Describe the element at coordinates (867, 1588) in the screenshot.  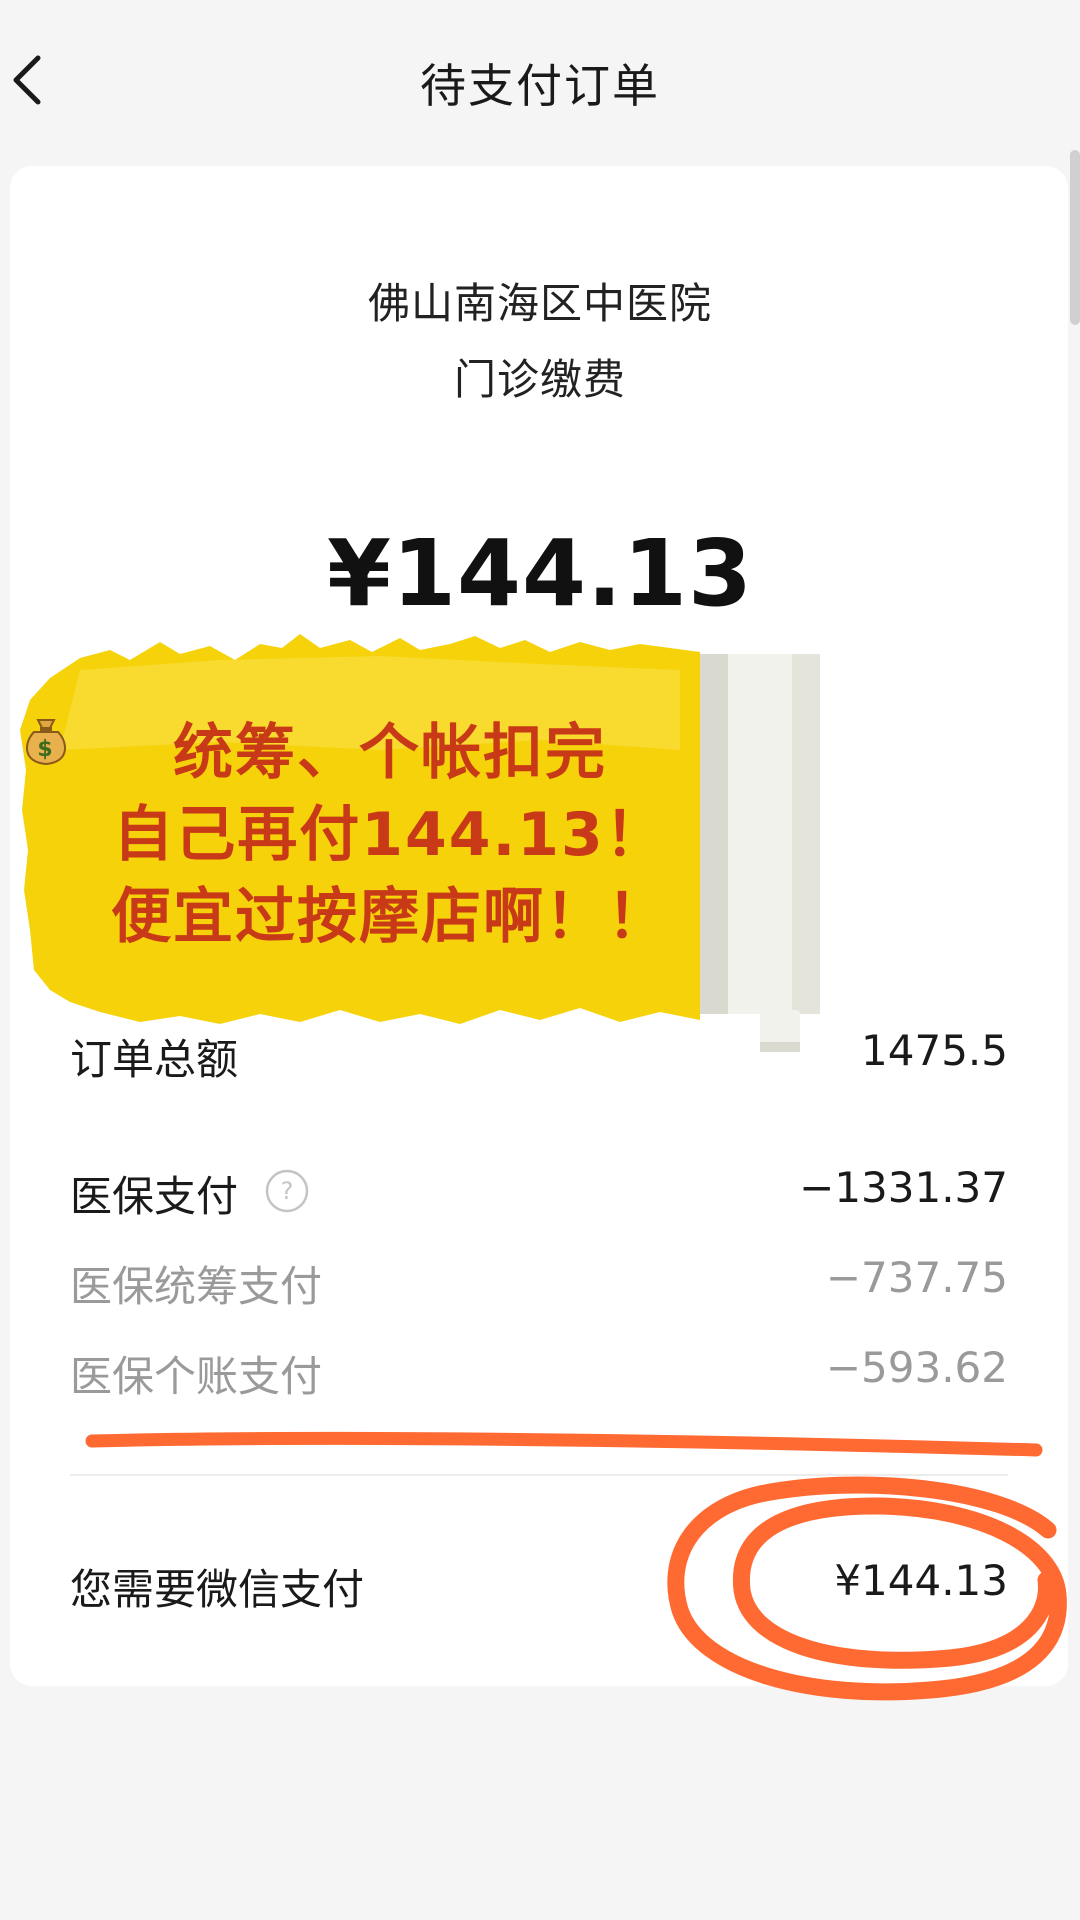
I see `circle-stroke` at that location.